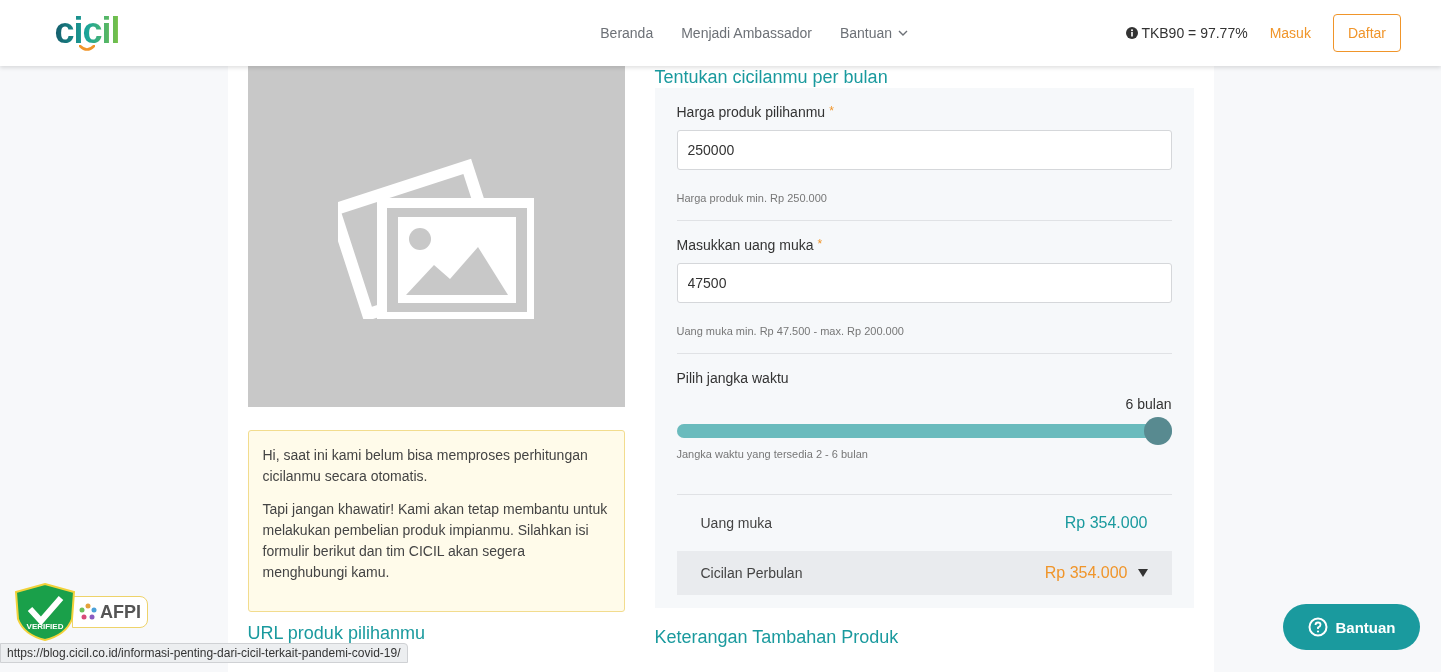 This screenshot has height=672, width=1441. Describe the element at coordinates (1194, 33) in the screenshot. I see `tkb-rate: TKB90 = 97.77%` at that location.